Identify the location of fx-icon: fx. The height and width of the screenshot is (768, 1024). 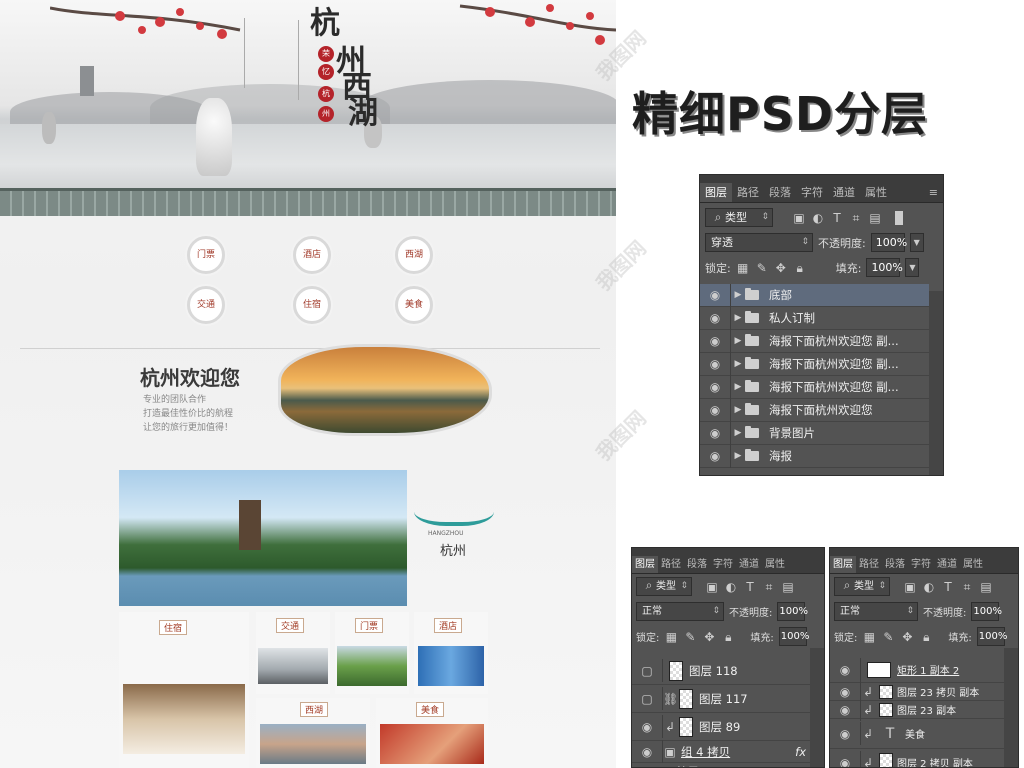
(800, 752).